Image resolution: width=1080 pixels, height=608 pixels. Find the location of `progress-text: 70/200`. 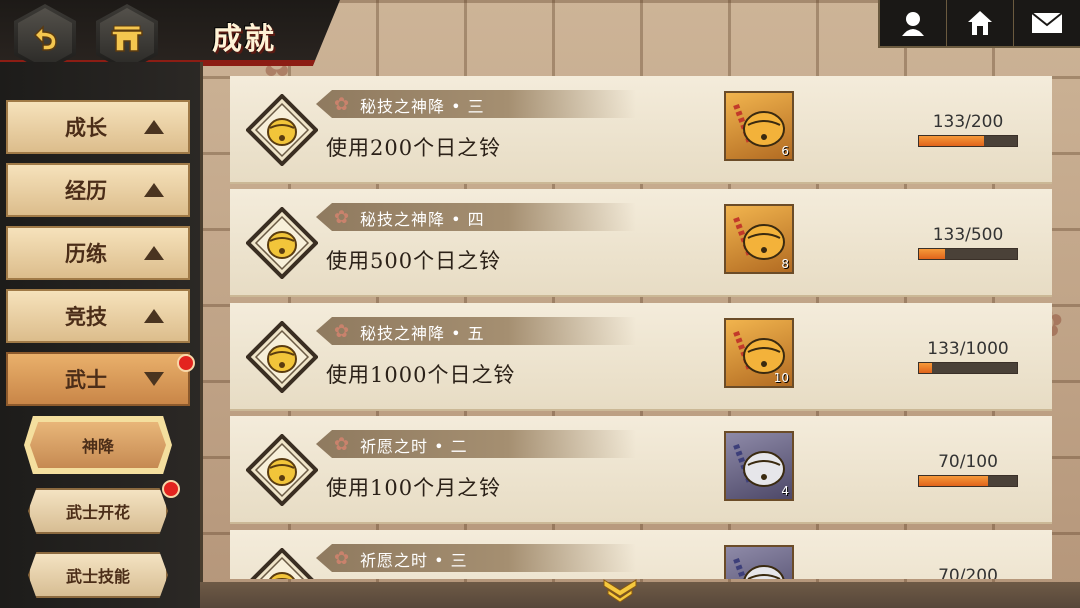

progress-text: 70/200 is located at coordinates (968, 572).